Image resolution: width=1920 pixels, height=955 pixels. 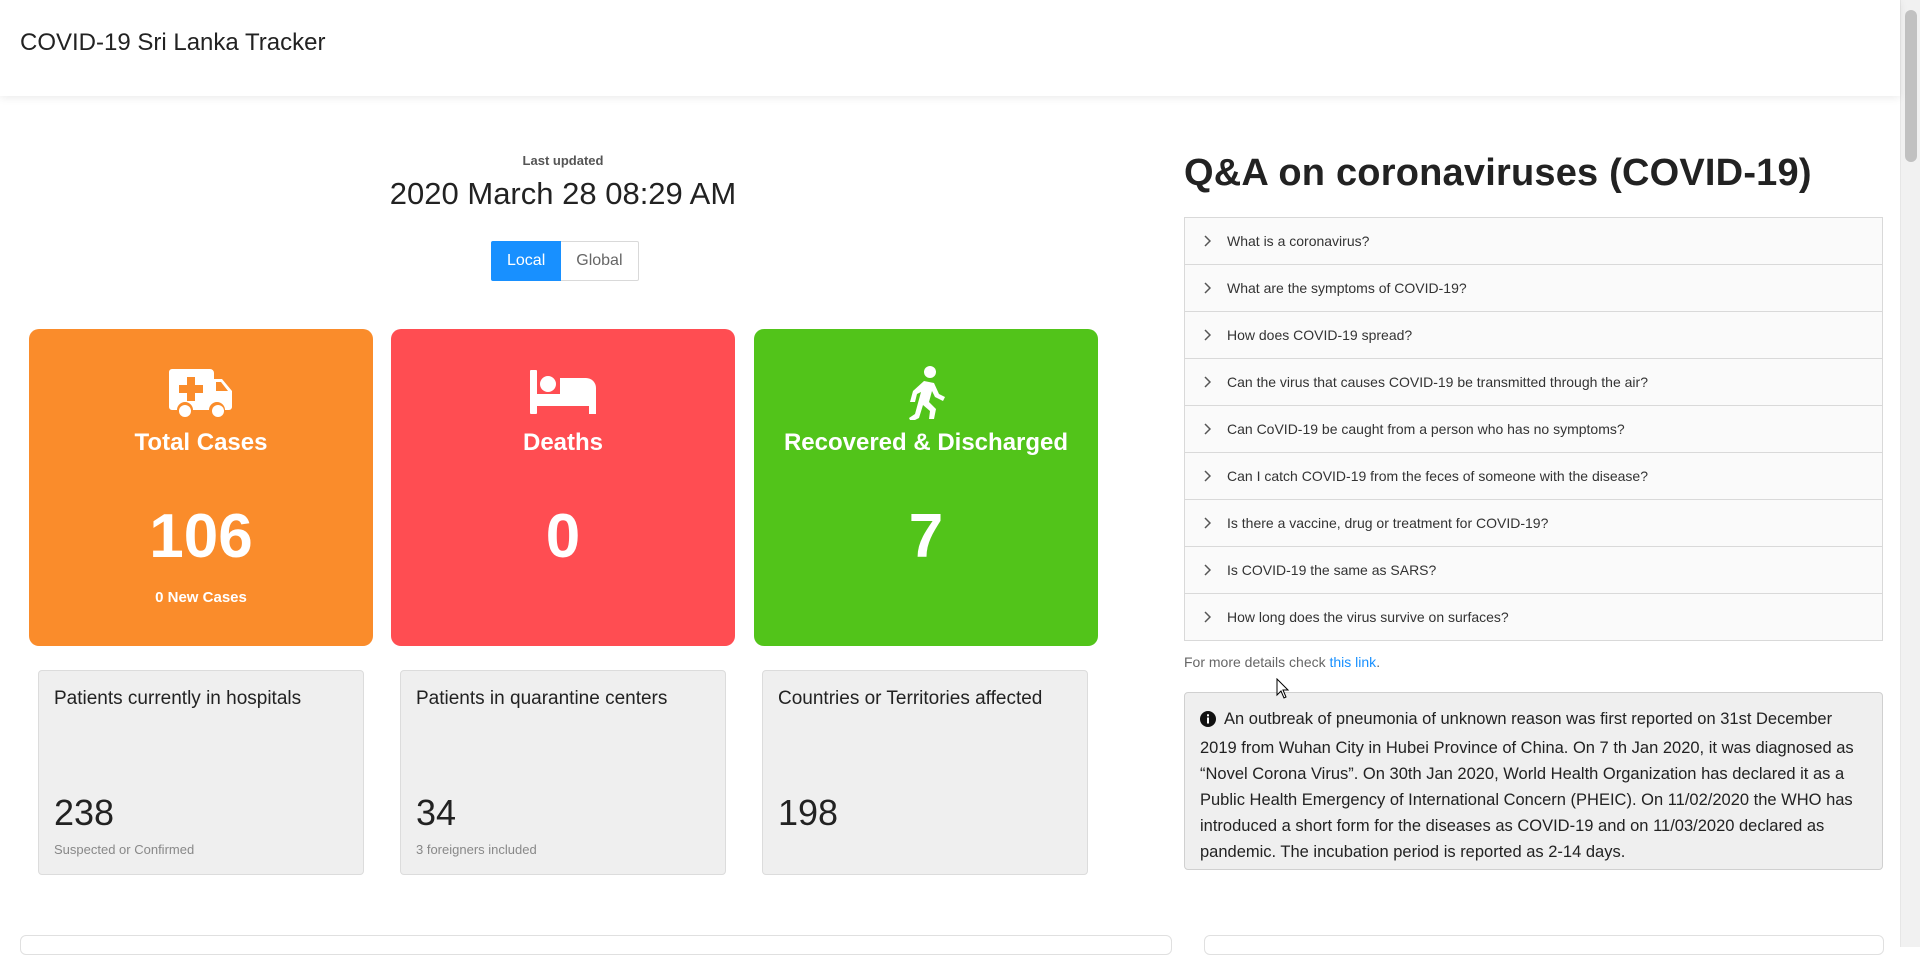 I want to click on card-value: 34, so click(x=436, y=812).